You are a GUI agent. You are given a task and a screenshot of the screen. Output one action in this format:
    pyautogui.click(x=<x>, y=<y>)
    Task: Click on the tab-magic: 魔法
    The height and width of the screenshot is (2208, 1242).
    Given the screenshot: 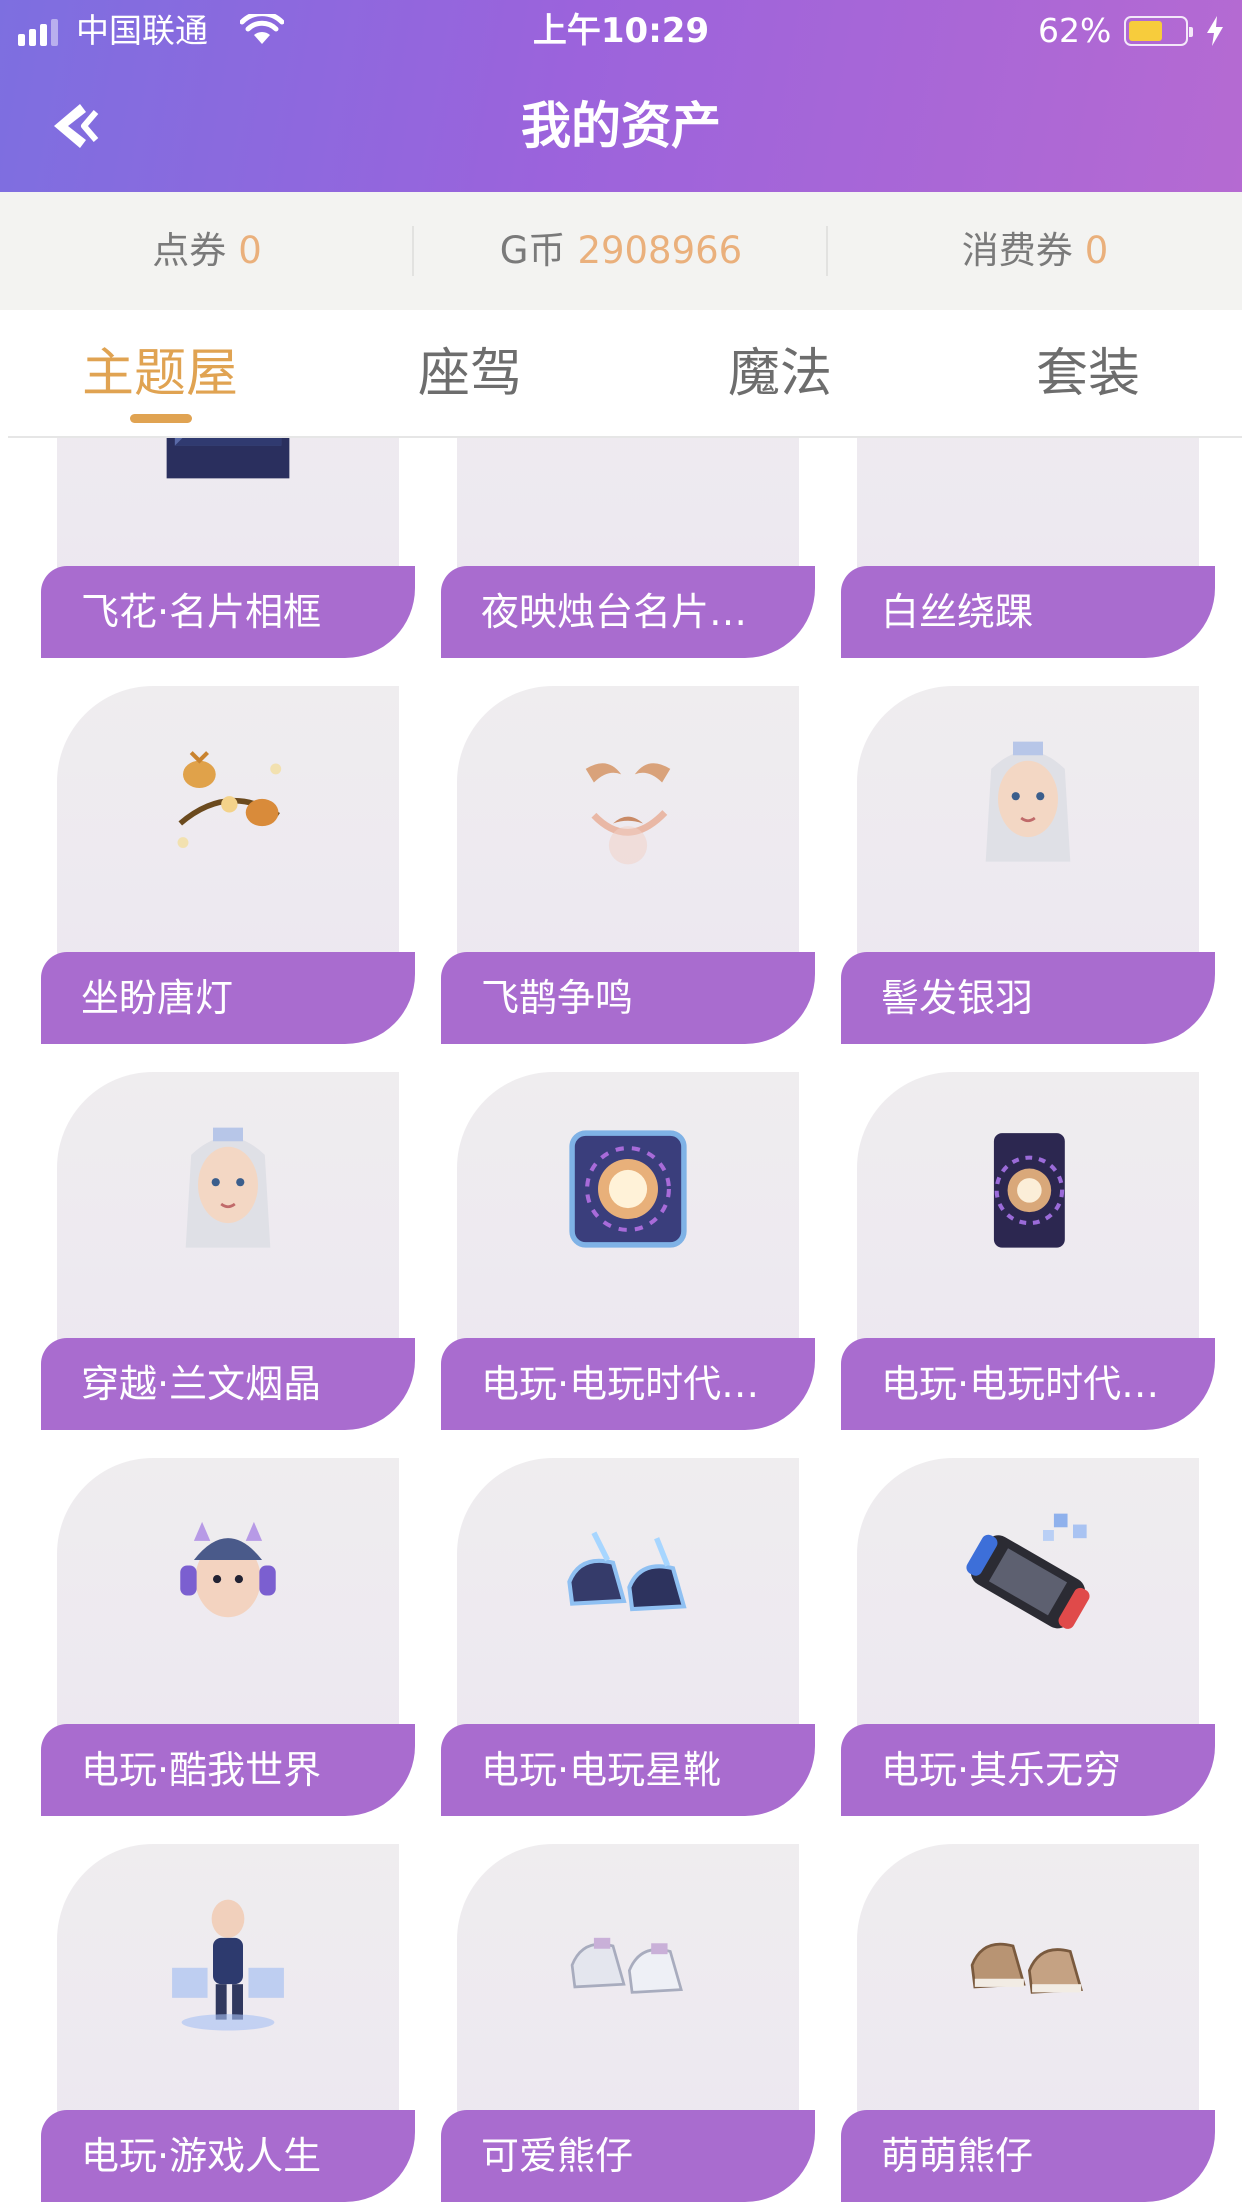 What is the action you would take?
    pyautogui.click(x=780, y=374)
    